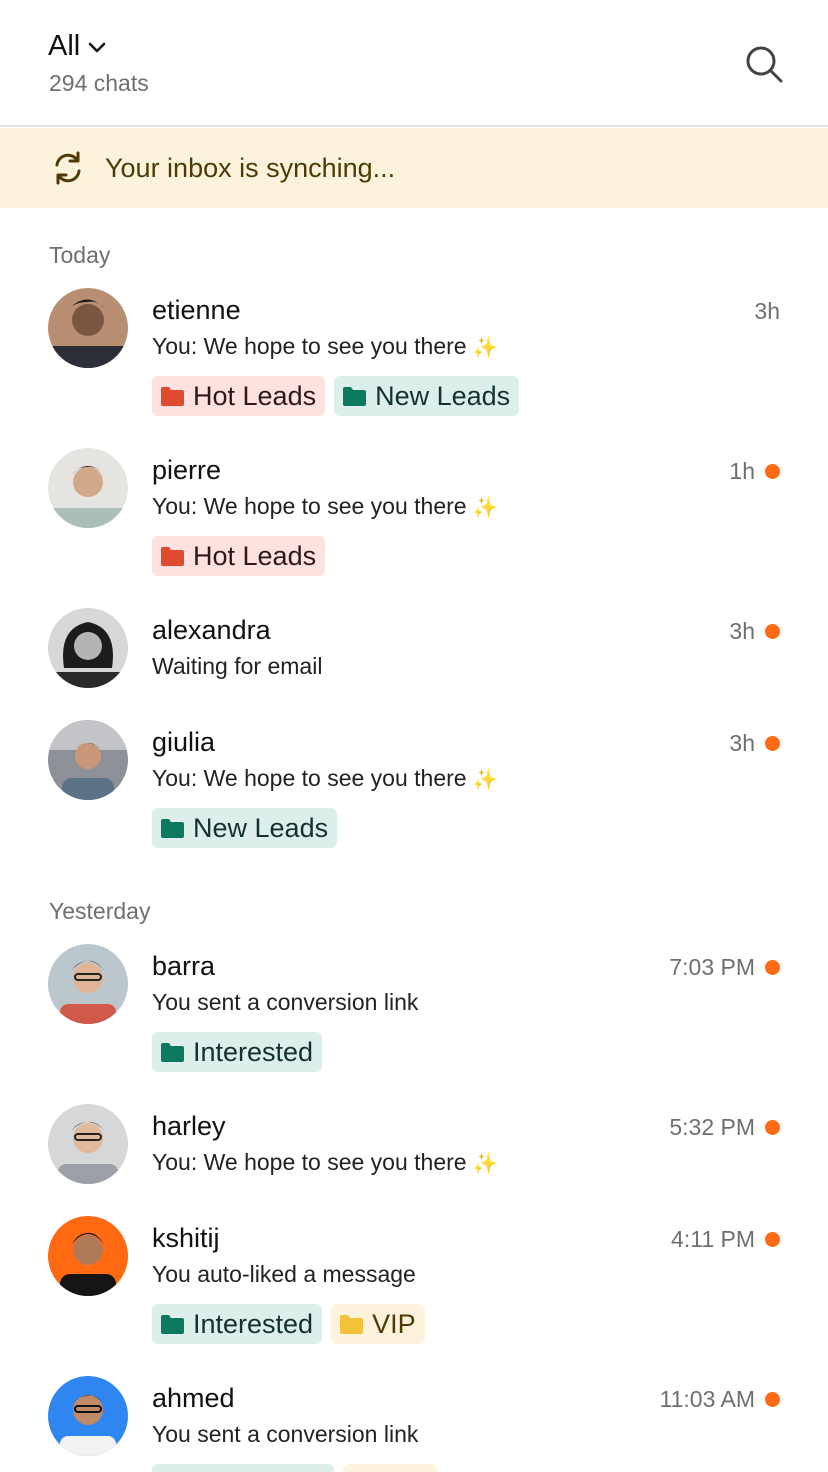 The height and width of the screenshot is (1472, 828). I want to click on chat-count: 294 chats, so click(99, 83).